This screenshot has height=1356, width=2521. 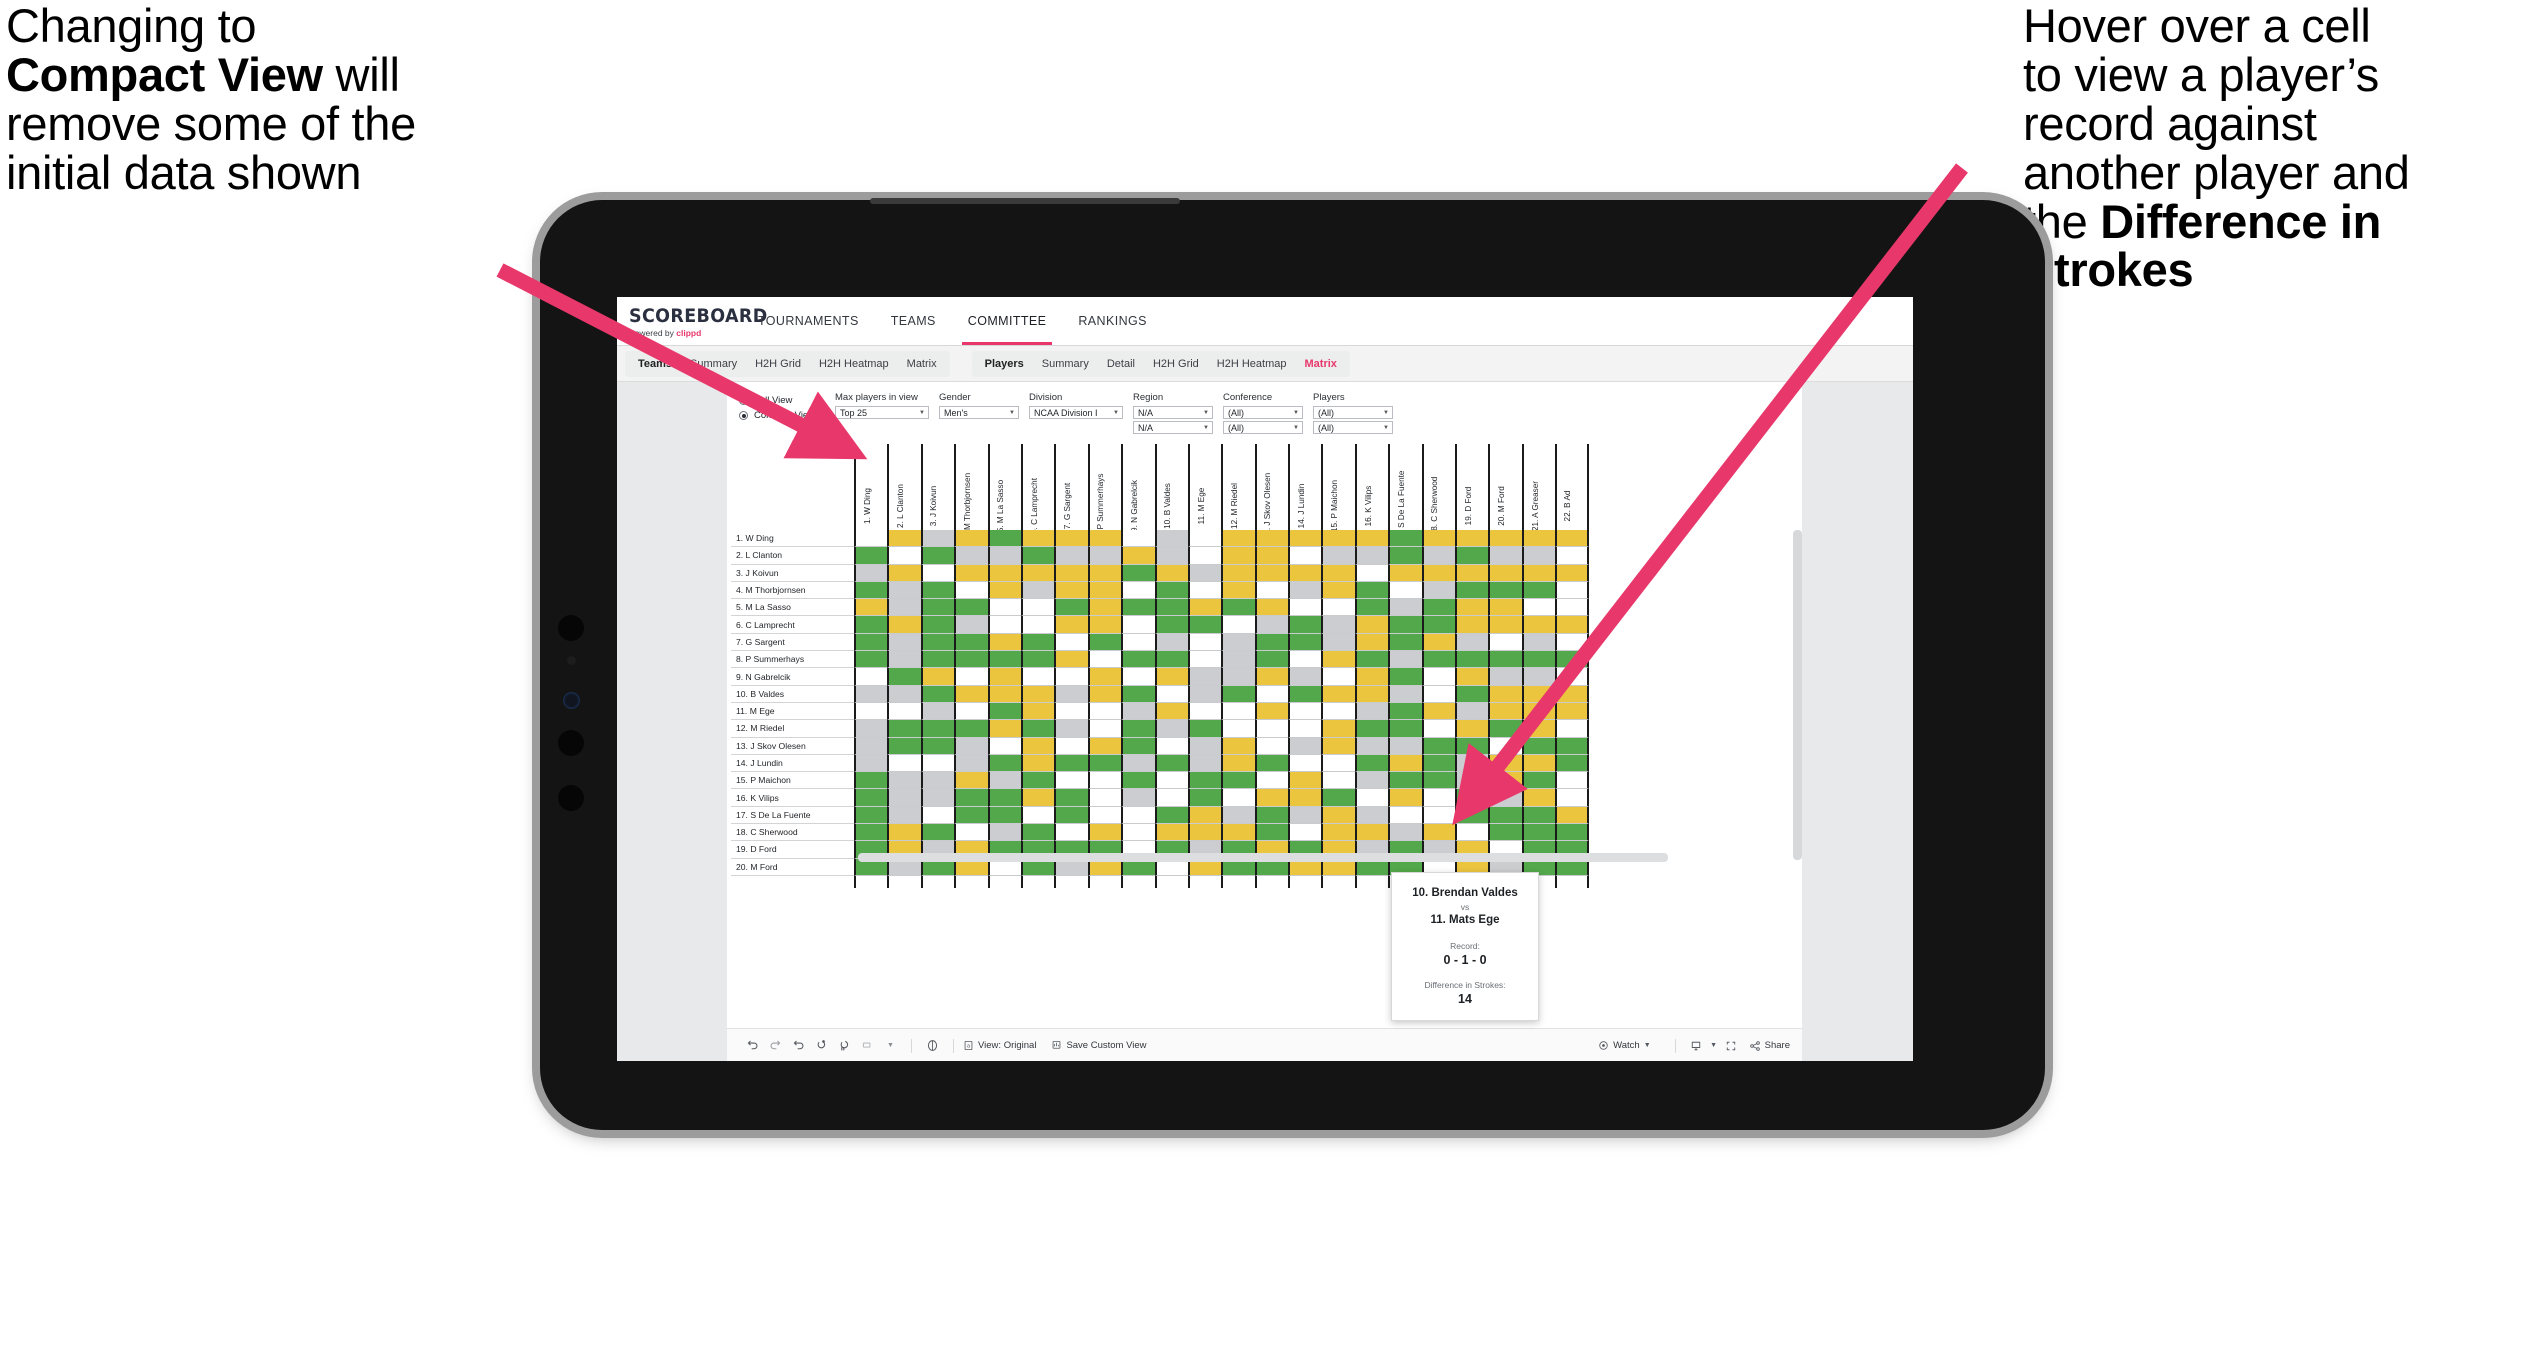 I want to click on subnav-players-h2h-grid: H2H Grid, so click(x=1176, y=364).